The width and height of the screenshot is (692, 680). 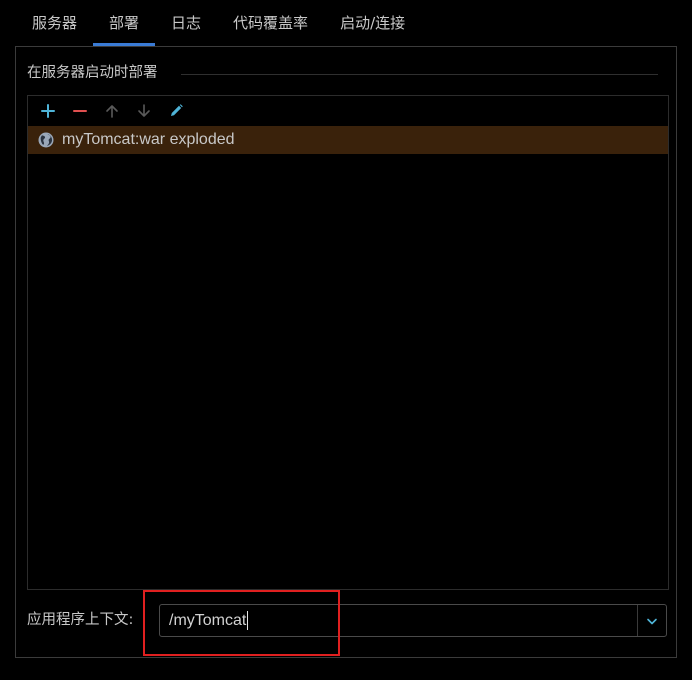 I want to click on application-context-input: /myTomcat, so click(x=399, y=620).